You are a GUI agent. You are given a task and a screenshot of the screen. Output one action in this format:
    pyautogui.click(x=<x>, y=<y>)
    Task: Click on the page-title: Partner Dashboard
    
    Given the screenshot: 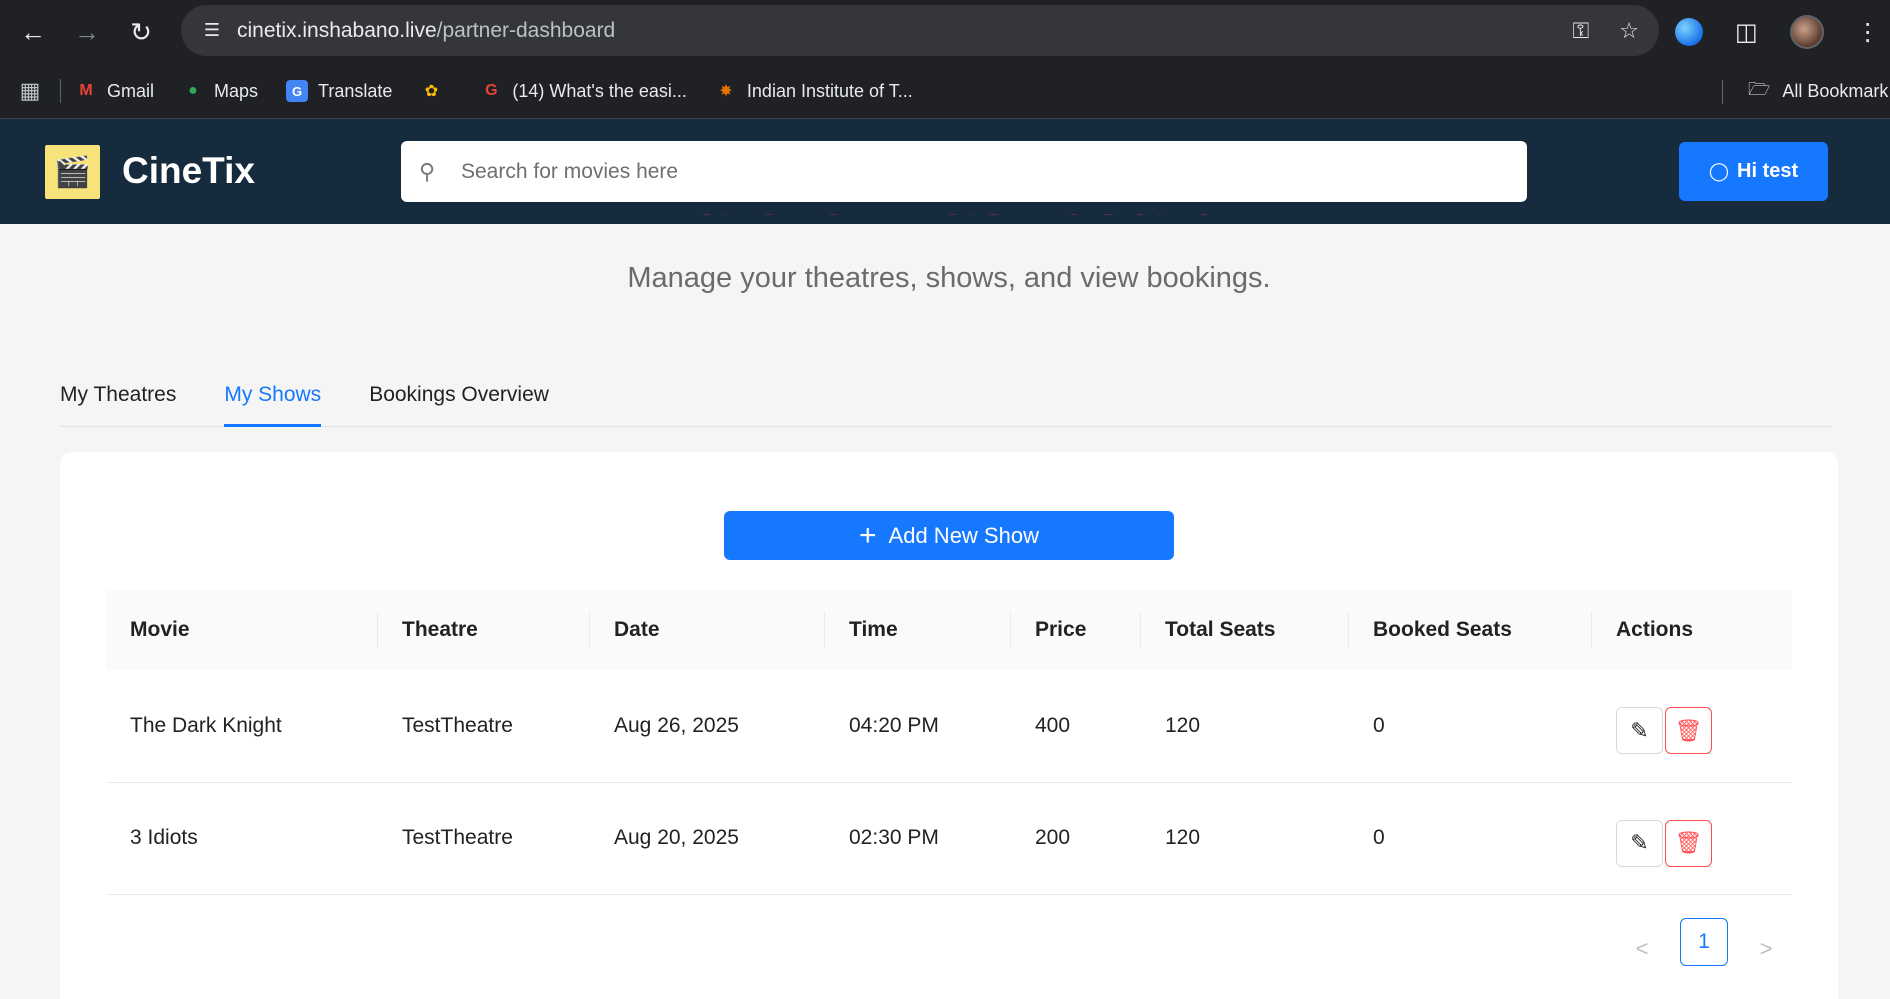 What is the action you would take?
    pyautogui.click(x=940, y=220)
    